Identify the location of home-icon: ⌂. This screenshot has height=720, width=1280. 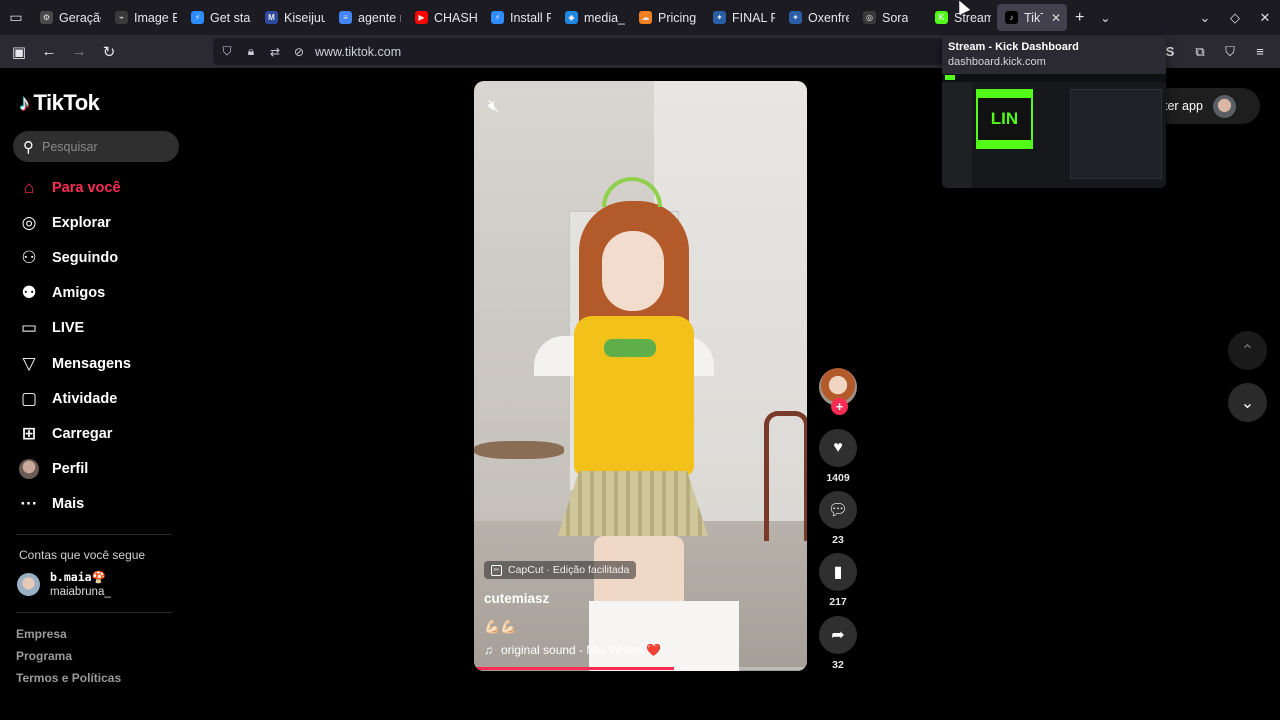
(29, 187).